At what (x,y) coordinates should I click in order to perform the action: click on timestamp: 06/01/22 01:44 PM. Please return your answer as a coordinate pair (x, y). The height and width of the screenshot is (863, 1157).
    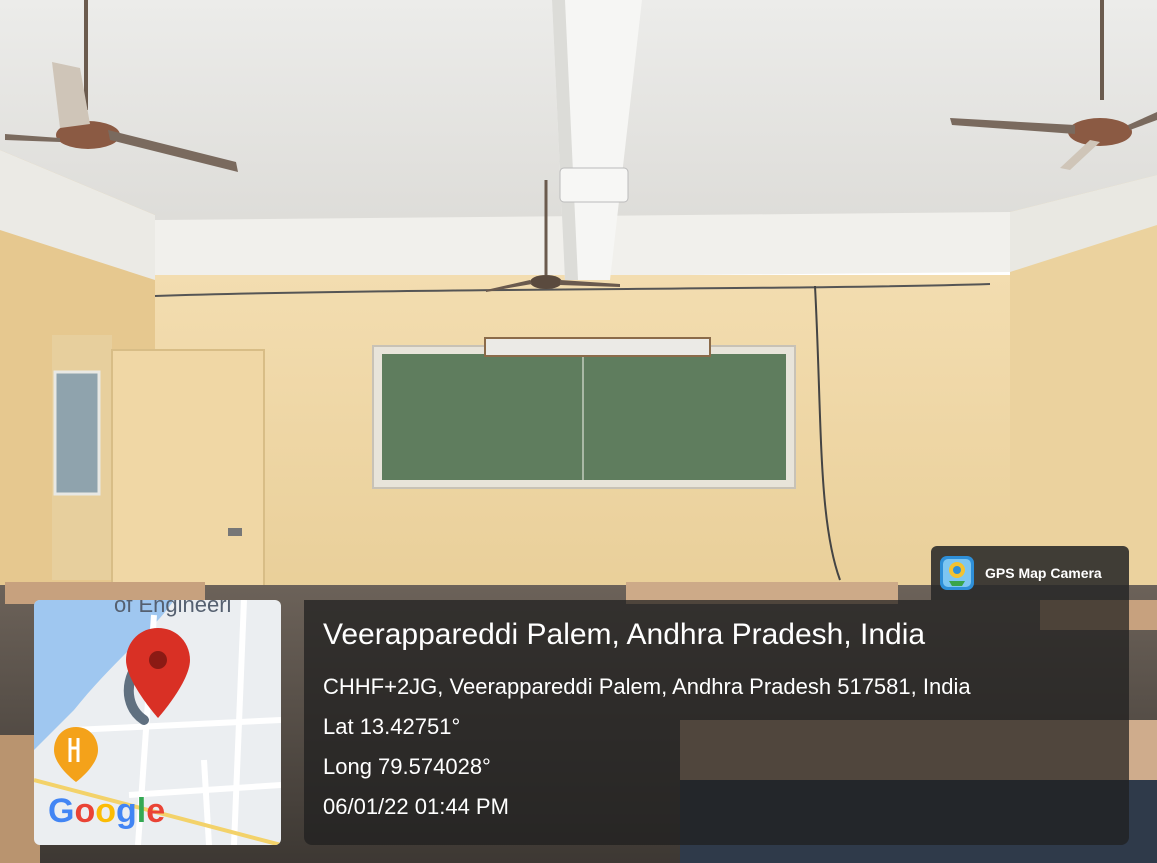
    Looking at the image, I should click on (416, 806).